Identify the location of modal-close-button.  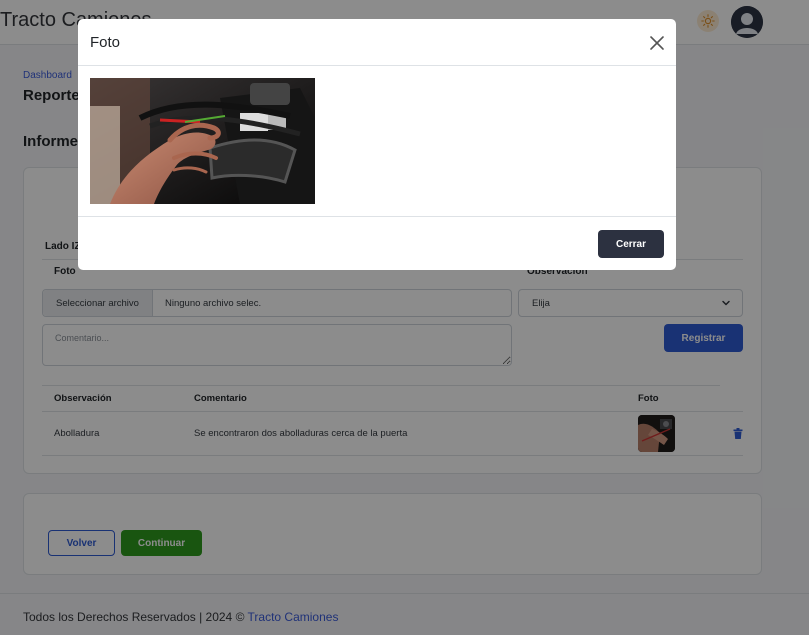
(657, 43).